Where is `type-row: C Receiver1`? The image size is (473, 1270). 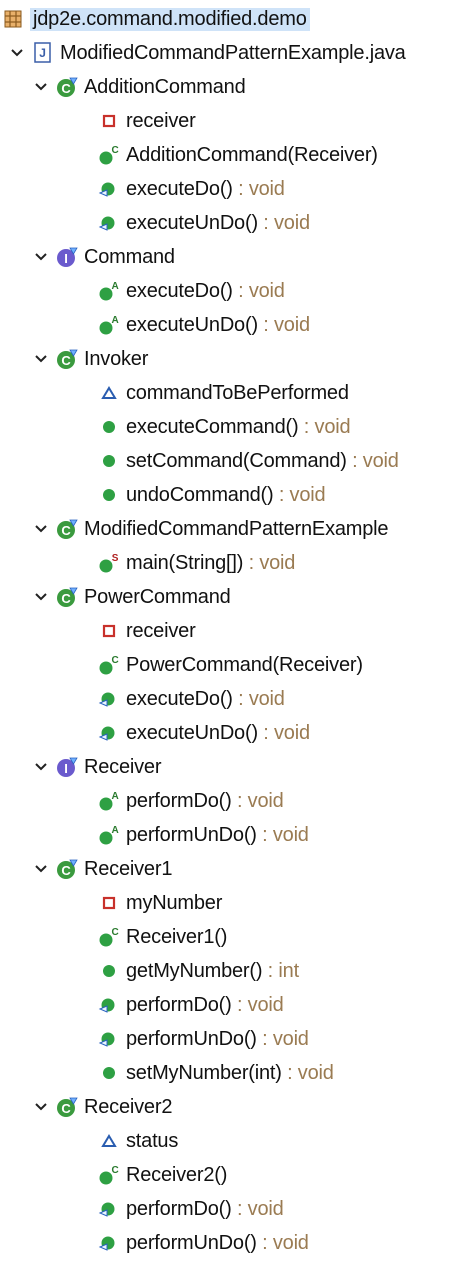 type-row: C Receiver1 is located at coordinates (101, 869).